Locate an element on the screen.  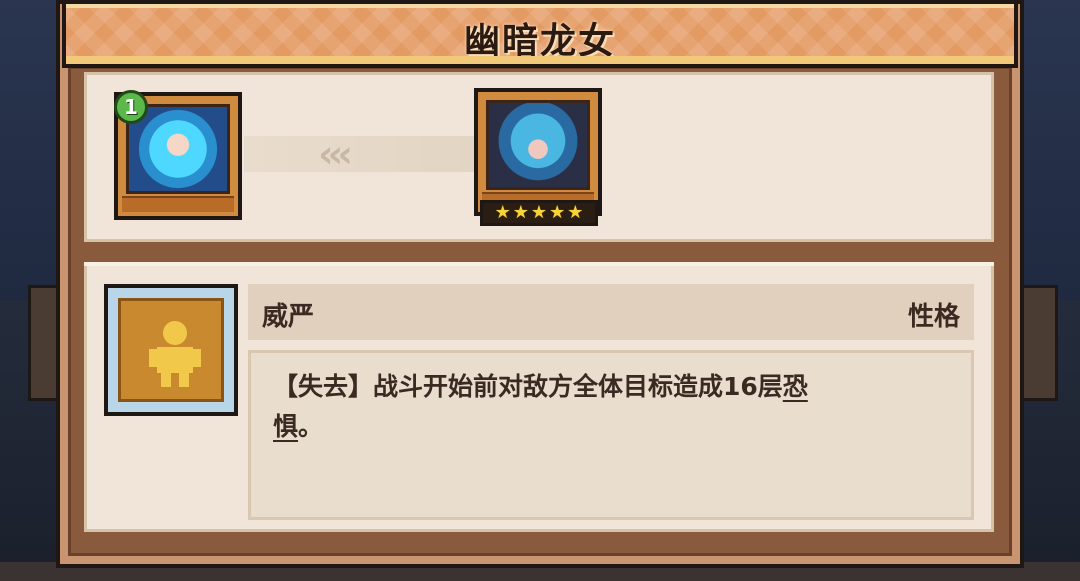
hero-to-portrait is located at coordinates (538, 152).